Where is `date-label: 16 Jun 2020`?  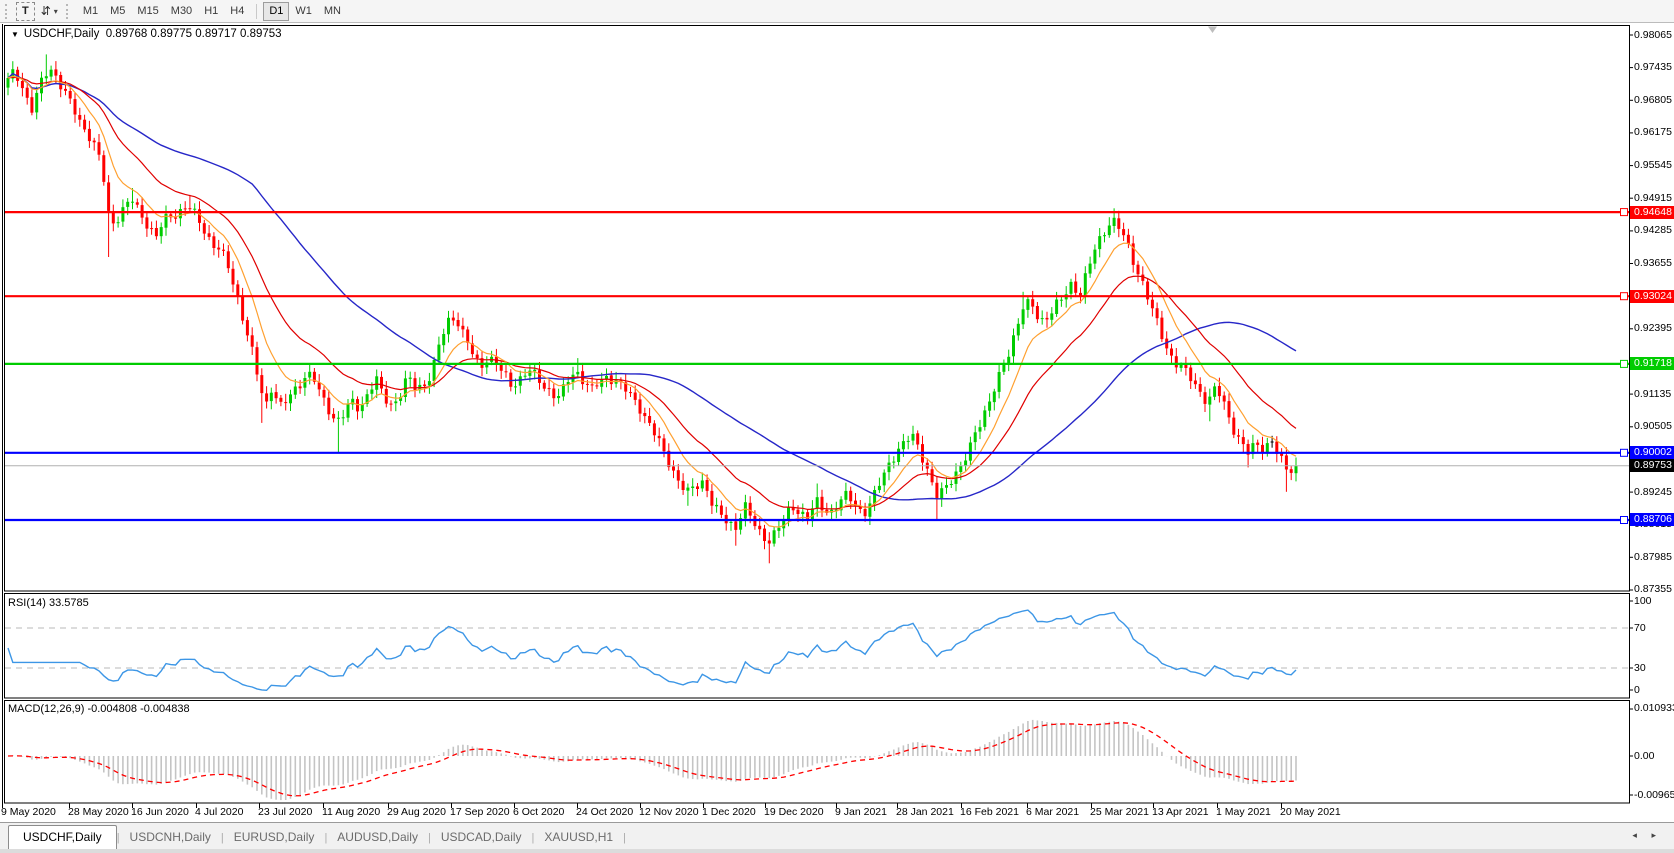 date-label: 16 Jun 2020 is located at coordinates (160, 812).